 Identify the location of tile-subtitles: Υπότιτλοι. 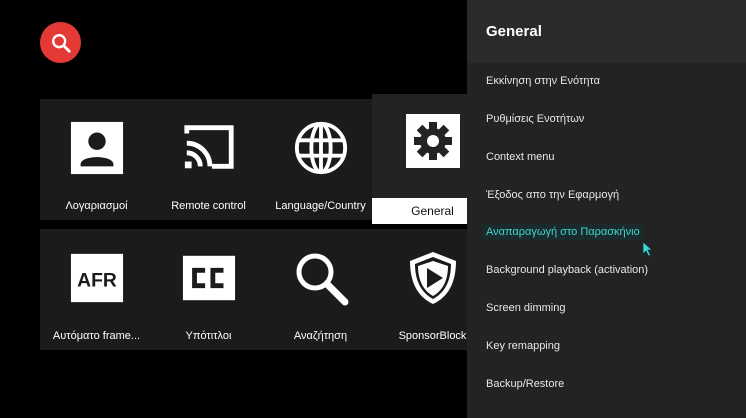
(208, 289).